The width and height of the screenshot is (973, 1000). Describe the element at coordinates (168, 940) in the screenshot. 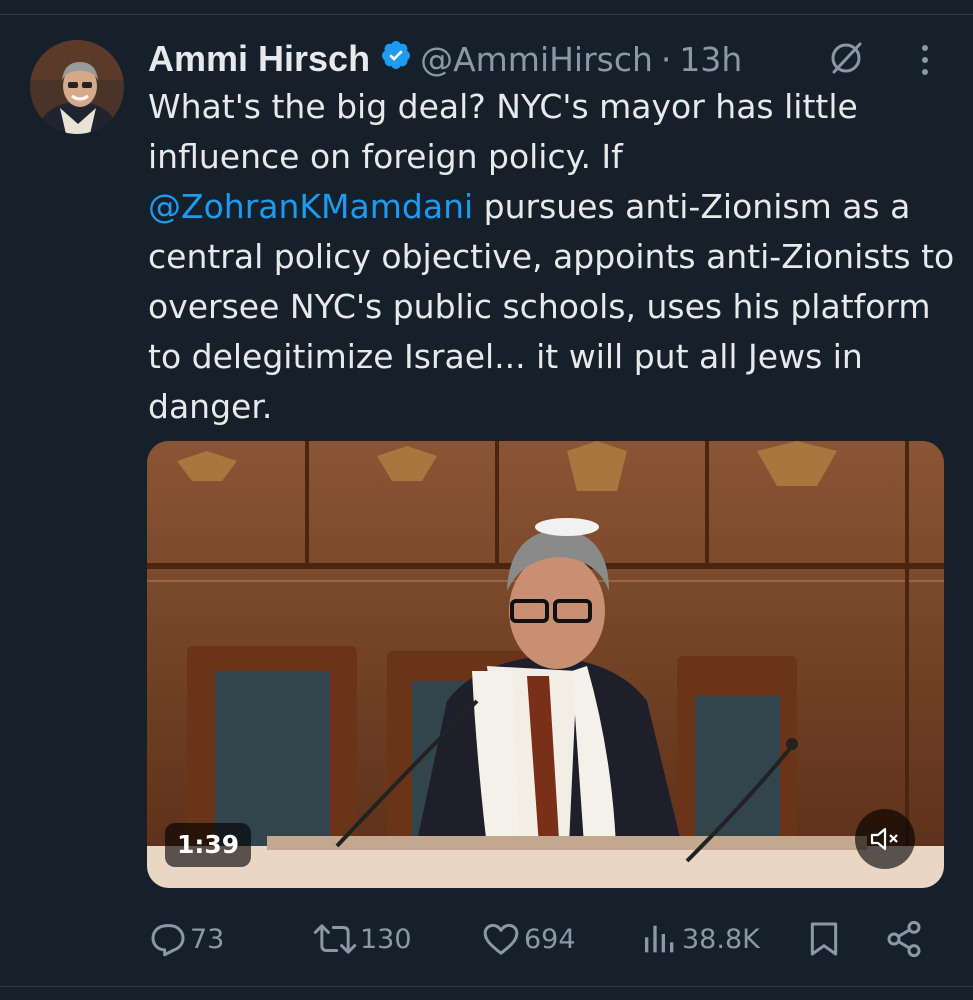

I see `reply-icon` at that location.